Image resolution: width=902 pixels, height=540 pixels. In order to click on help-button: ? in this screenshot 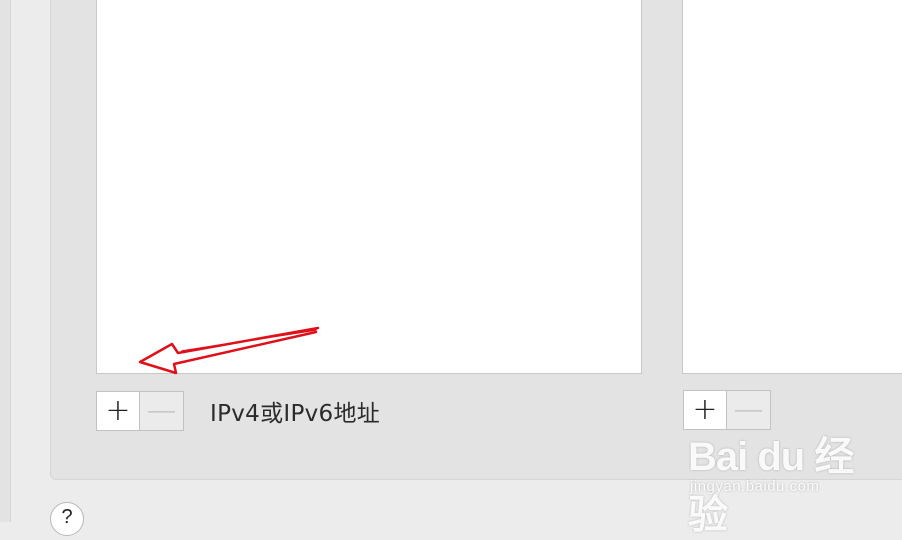, I will do `click(67, 519)`.